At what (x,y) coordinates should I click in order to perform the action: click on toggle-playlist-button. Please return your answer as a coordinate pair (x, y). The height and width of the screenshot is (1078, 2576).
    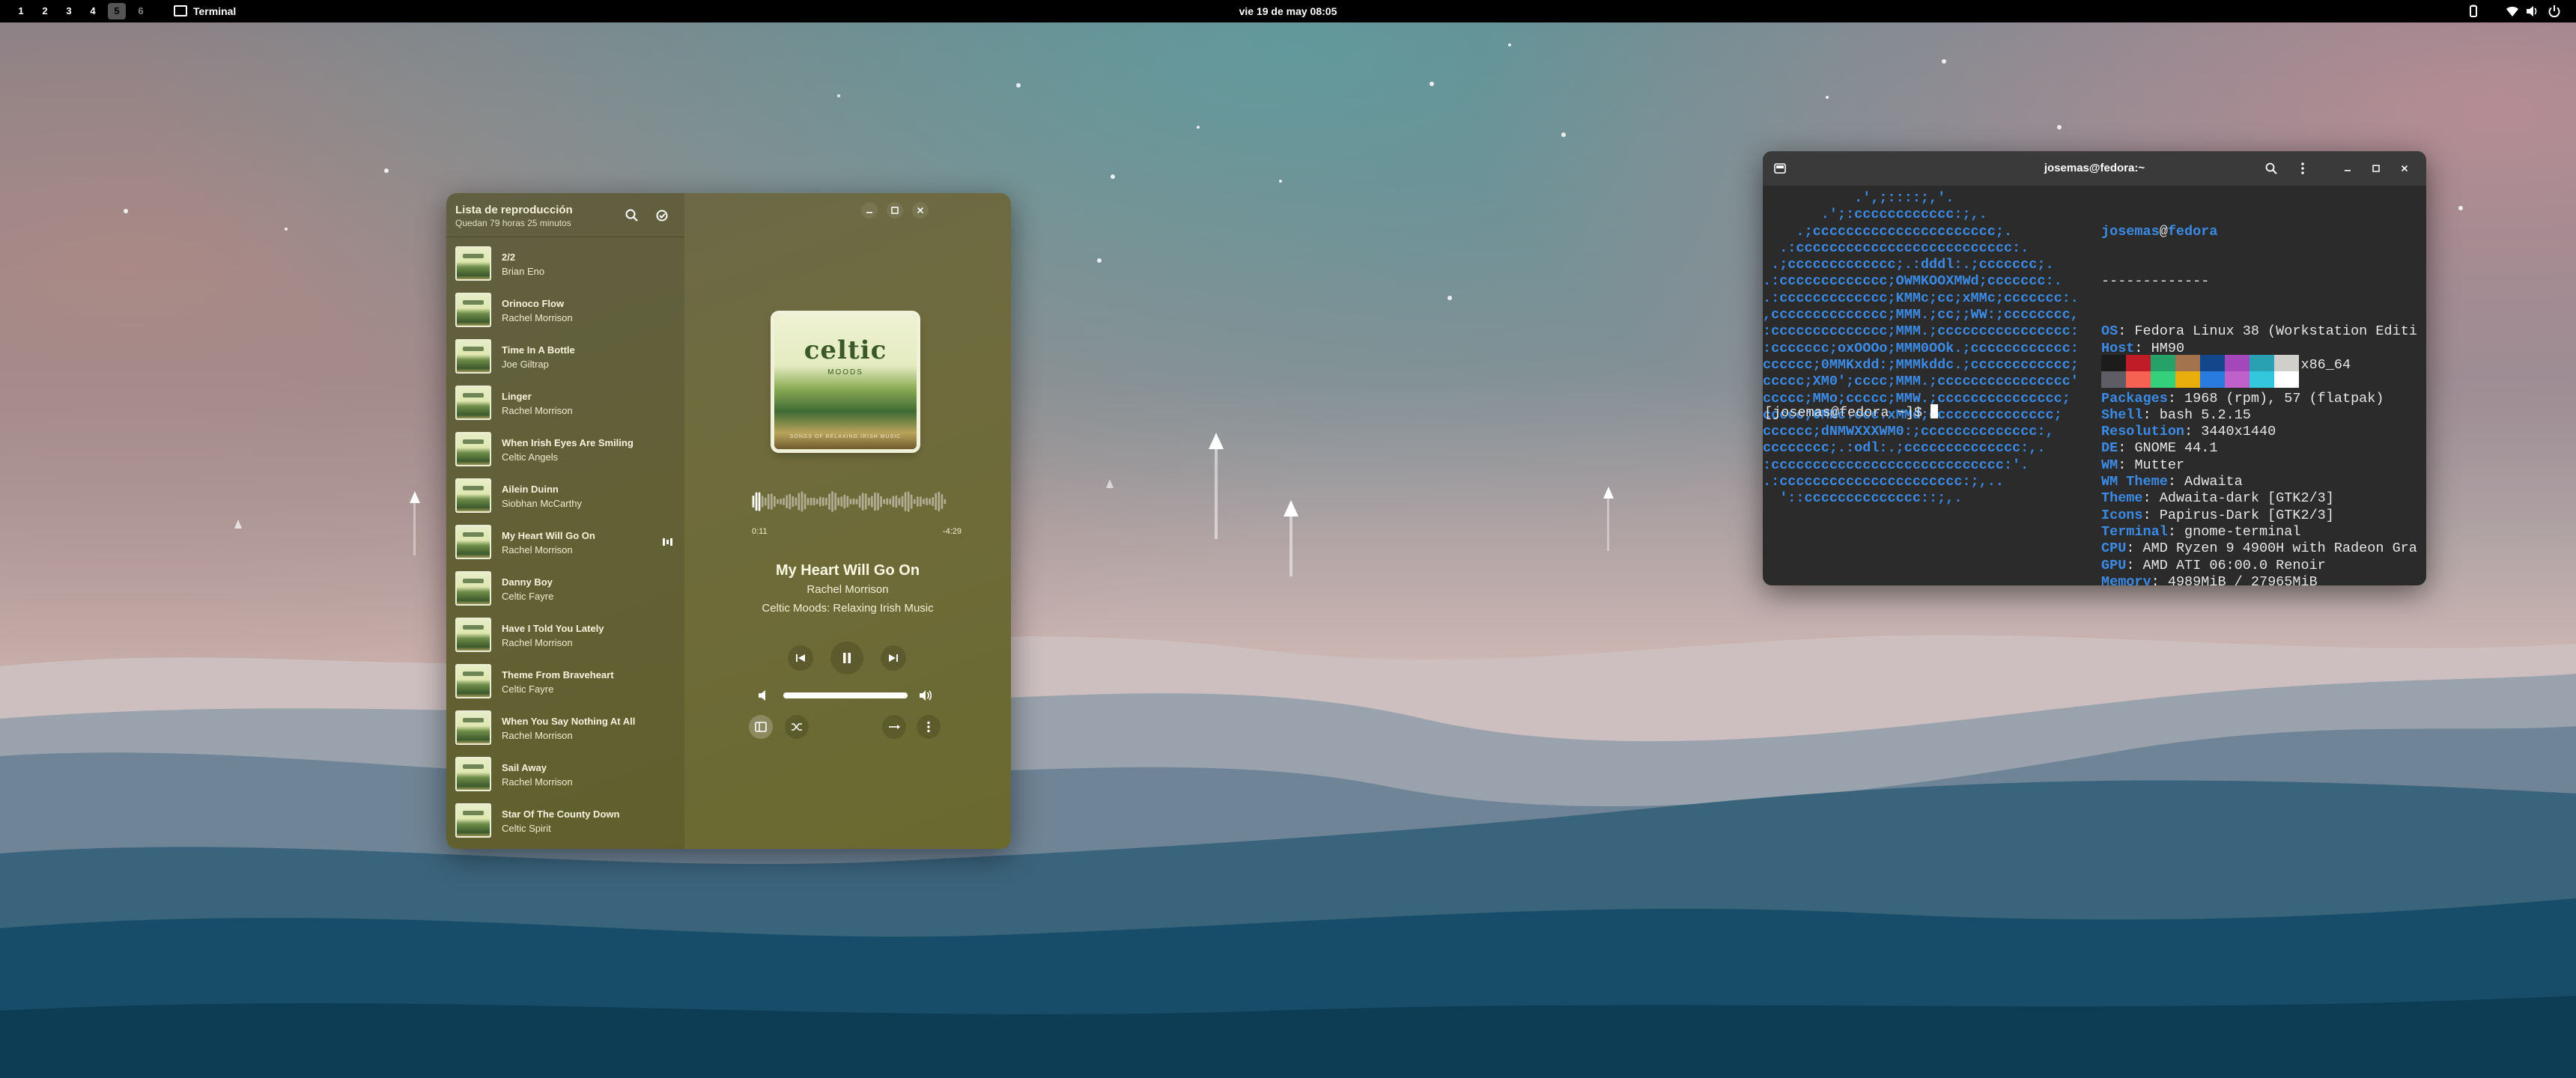
    Looking at the image, I should click on (761, 727).